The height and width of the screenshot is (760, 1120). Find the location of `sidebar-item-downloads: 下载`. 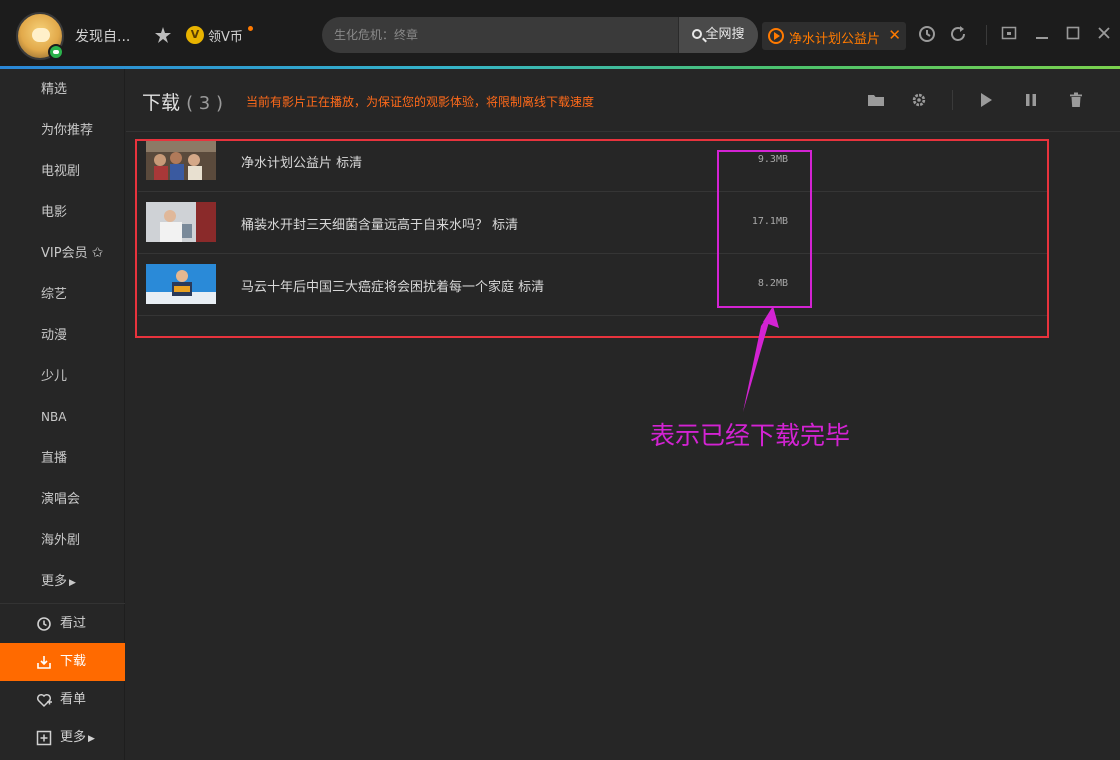

sidebar-item-downloads: 下载 is located at coordinates (62, 662).